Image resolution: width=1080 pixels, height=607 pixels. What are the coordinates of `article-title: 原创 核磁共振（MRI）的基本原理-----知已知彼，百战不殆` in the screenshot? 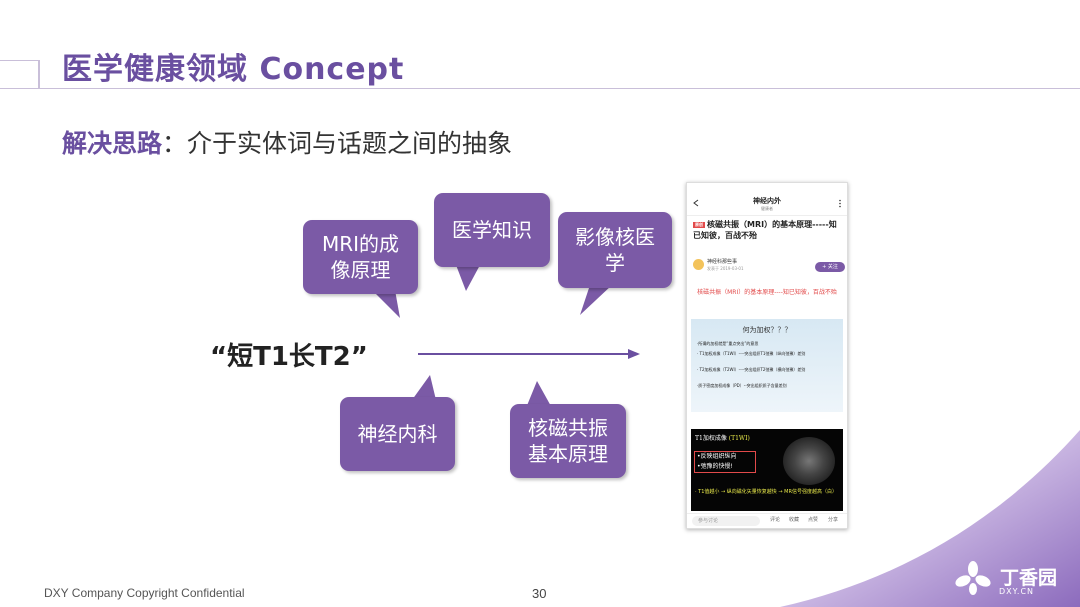 It's located at (768, 230).